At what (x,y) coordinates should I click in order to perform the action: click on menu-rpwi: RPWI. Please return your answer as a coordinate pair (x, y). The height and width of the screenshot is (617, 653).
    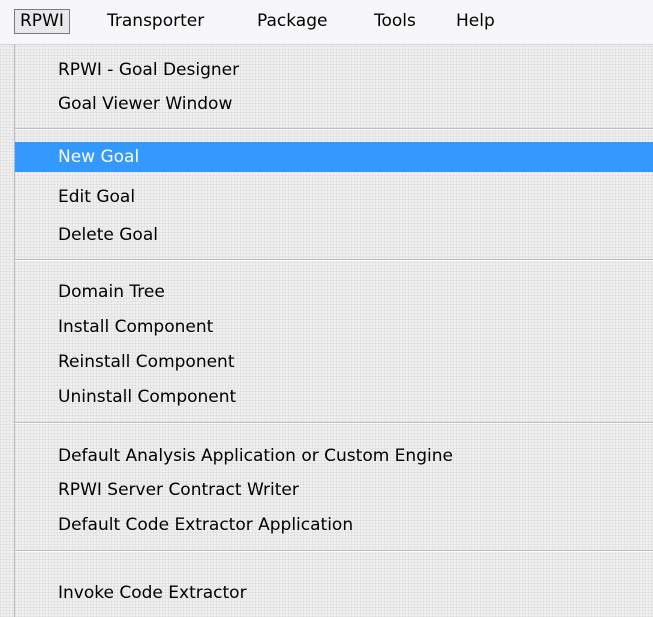
    Looking at the image, I should click on (42, 21).